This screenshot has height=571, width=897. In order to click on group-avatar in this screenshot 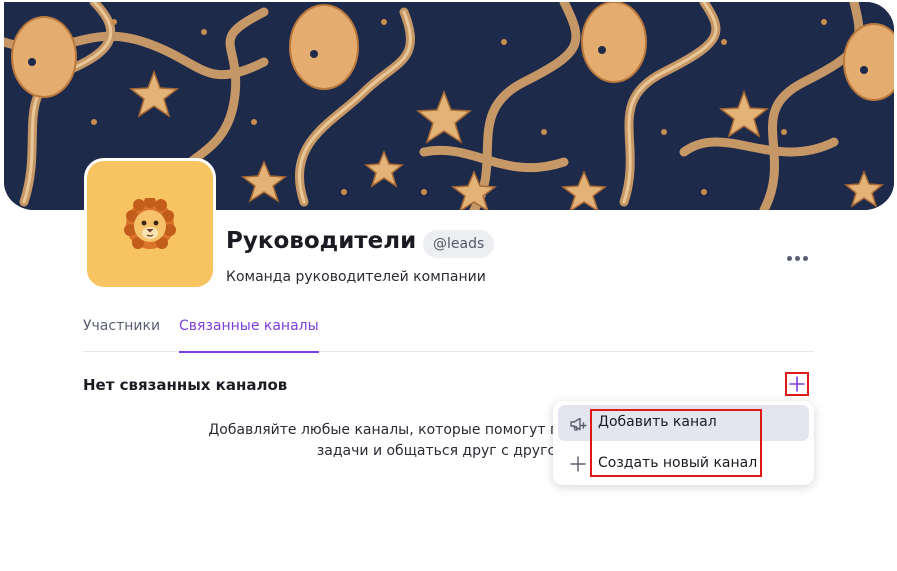, I will do `click(150, 224)`.